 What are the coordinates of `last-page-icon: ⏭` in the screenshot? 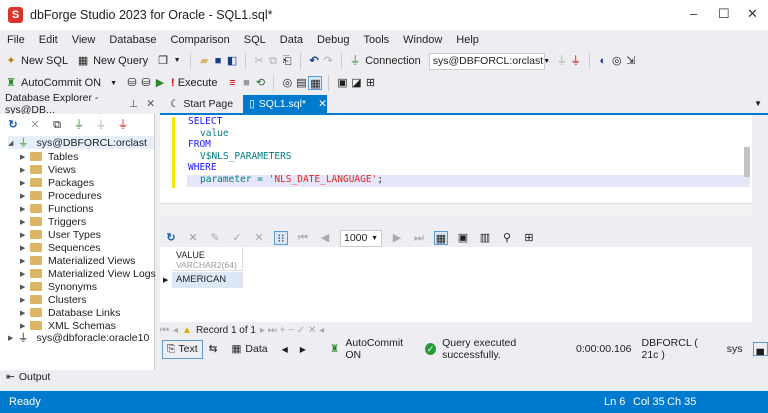 It's located at (419, 238).